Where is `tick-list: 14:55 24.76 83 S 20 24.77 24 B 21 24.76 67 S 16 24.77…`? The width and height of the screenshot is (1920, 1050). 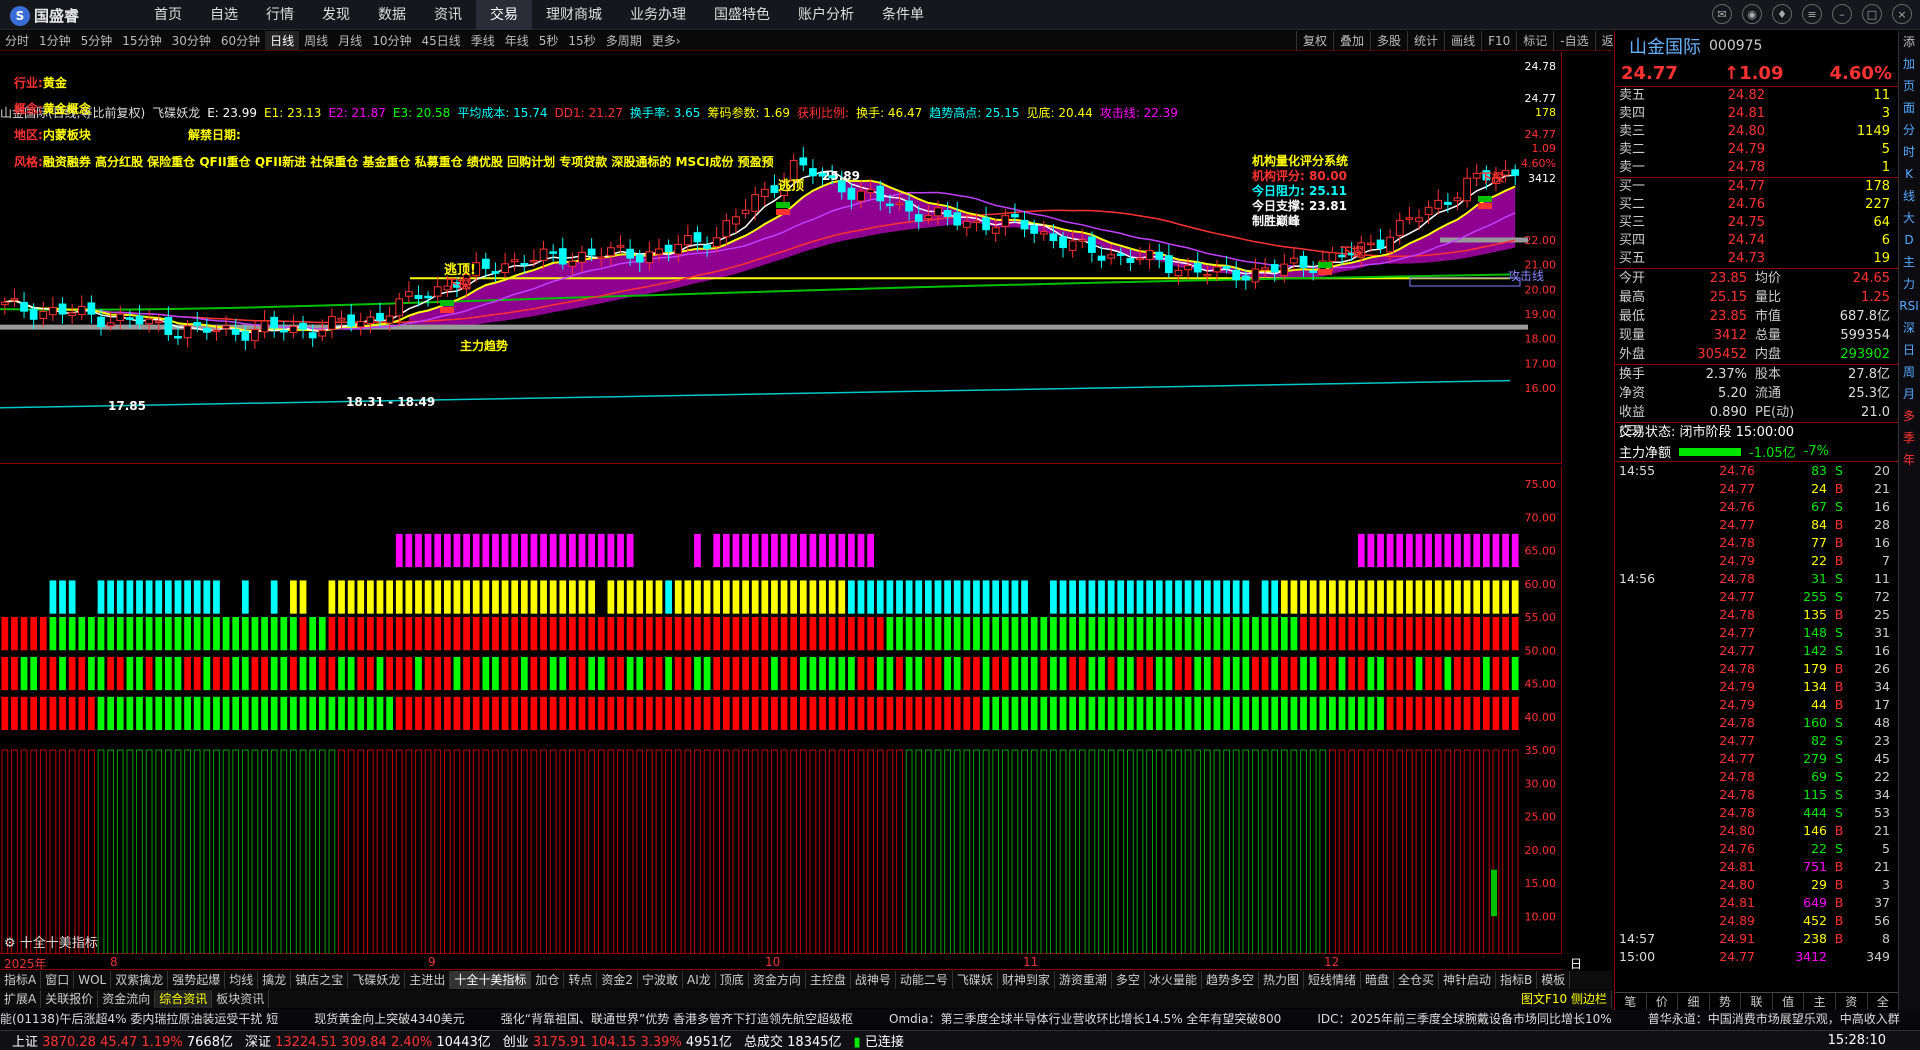 tick-list: 14:55 24.76 83 S 20 24.77 24 B 21 24.76 67 S 16 24.77… is located at coordinates (1756, 714).